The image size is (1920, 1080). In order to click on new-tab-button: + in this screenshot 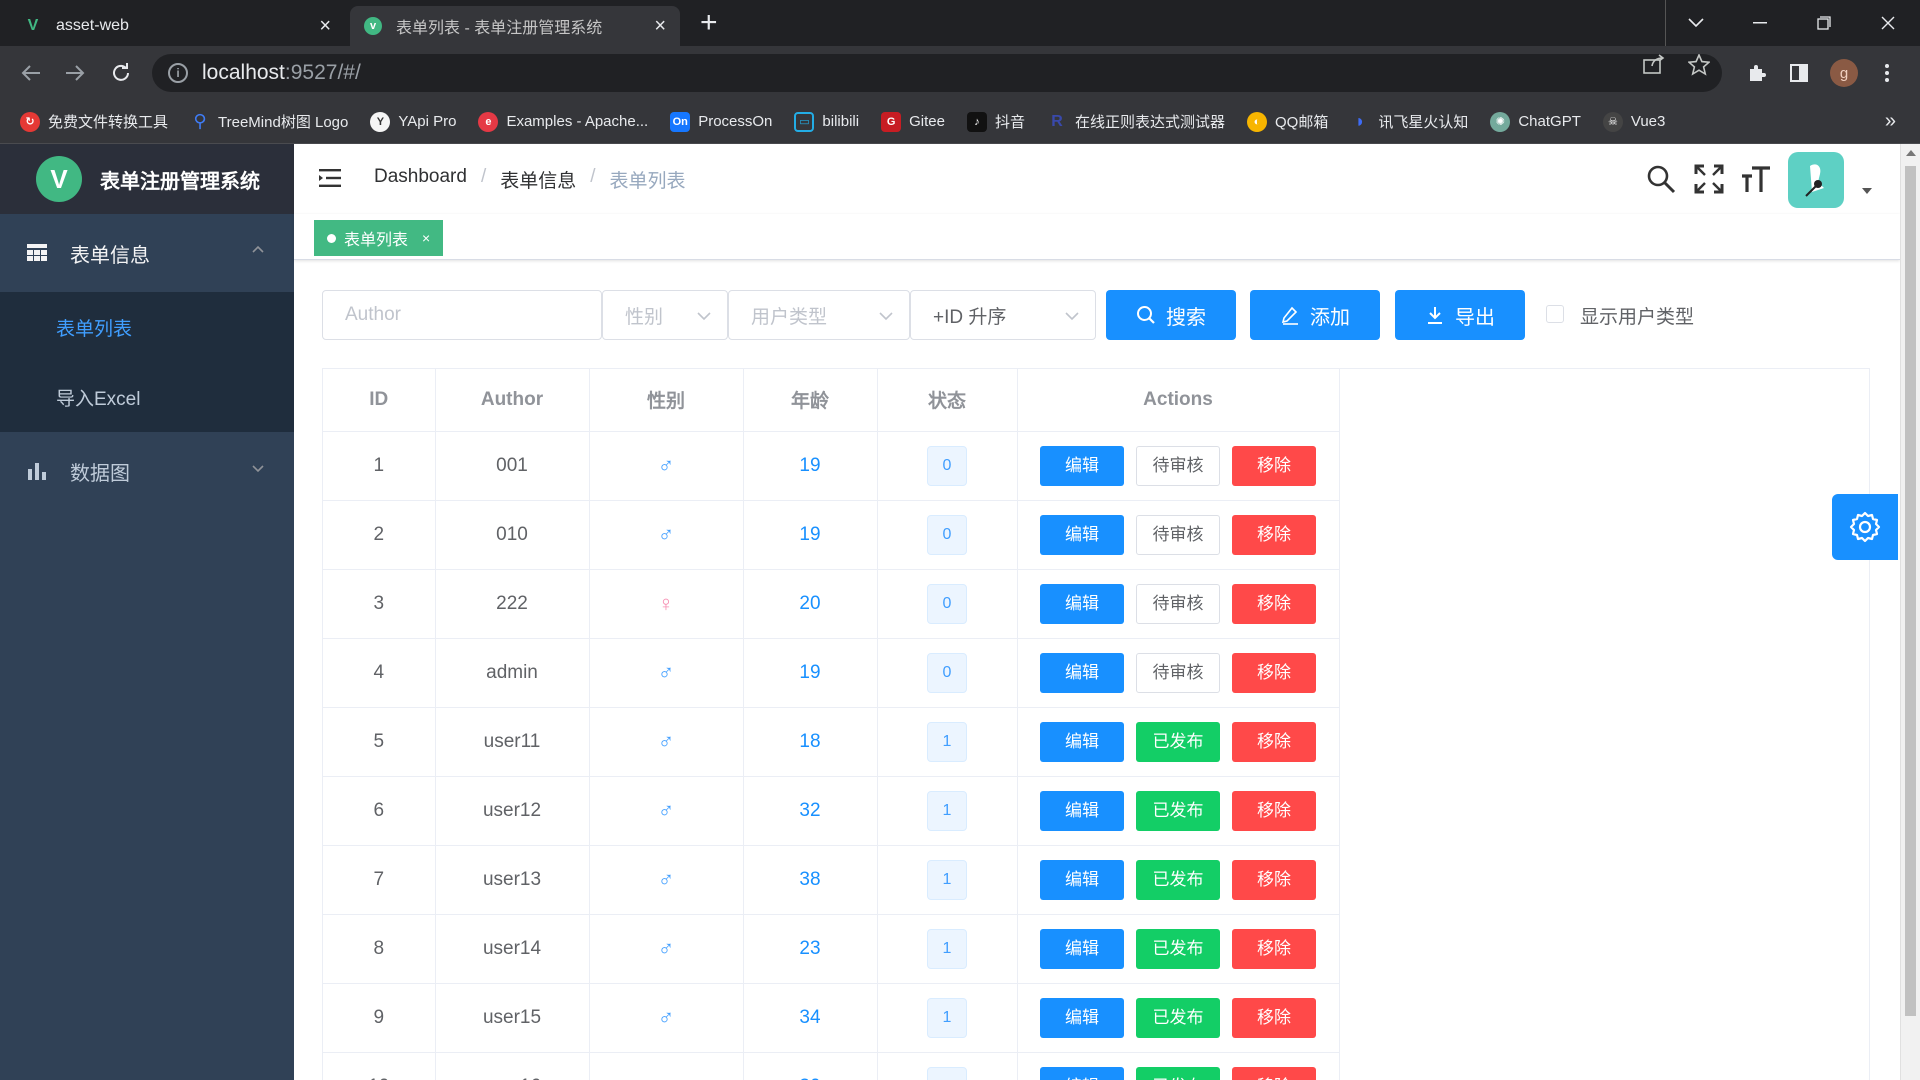, I will do `click(709, 23)`.